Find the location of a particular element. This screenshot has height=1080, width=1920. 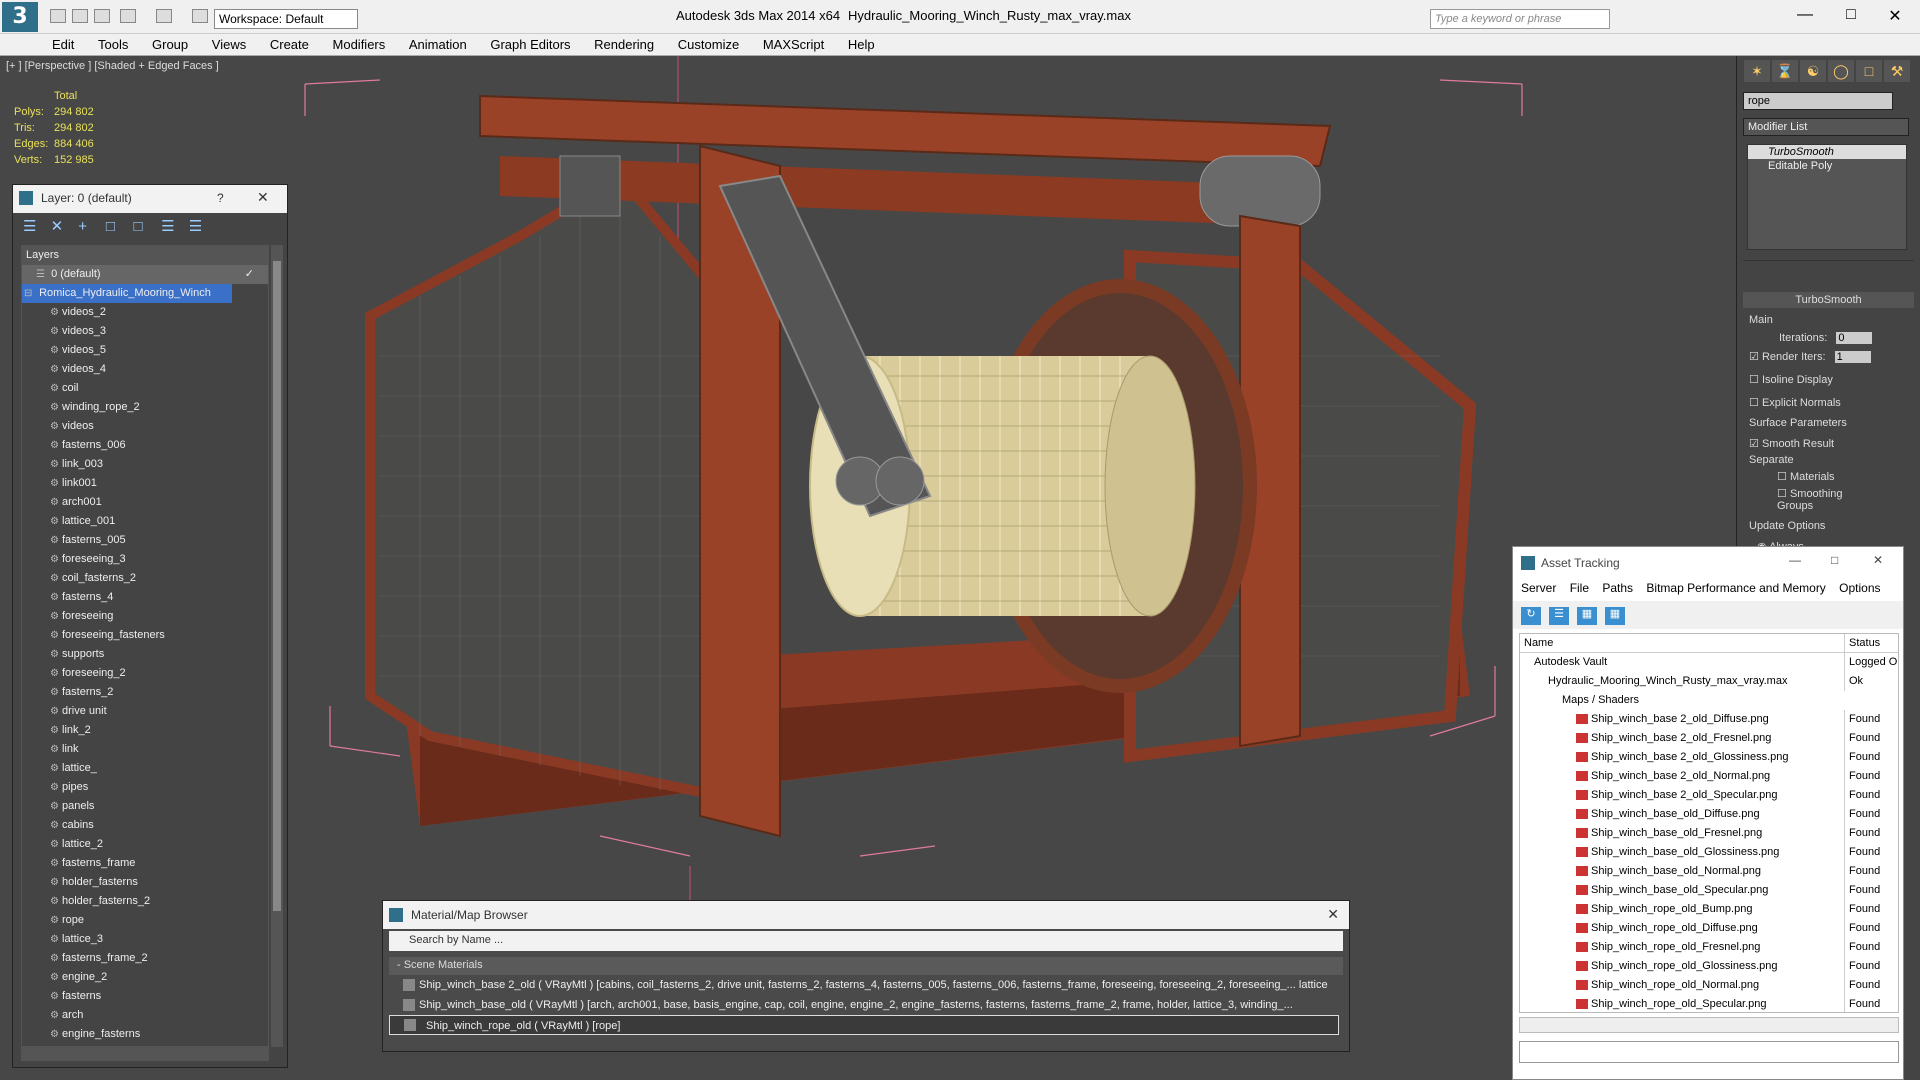

help-button: ? is located at coordinates (220, 198).